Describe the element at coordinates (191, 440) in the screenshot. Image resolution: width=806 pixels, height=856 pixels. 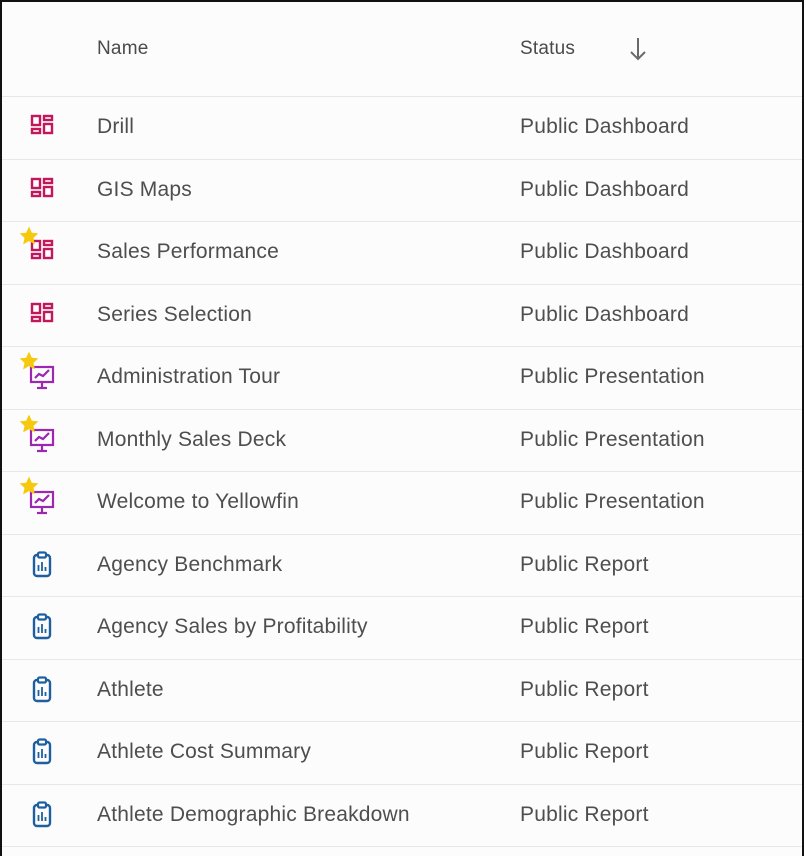
I see `item-name: Monthly Sales Deck` at that location.